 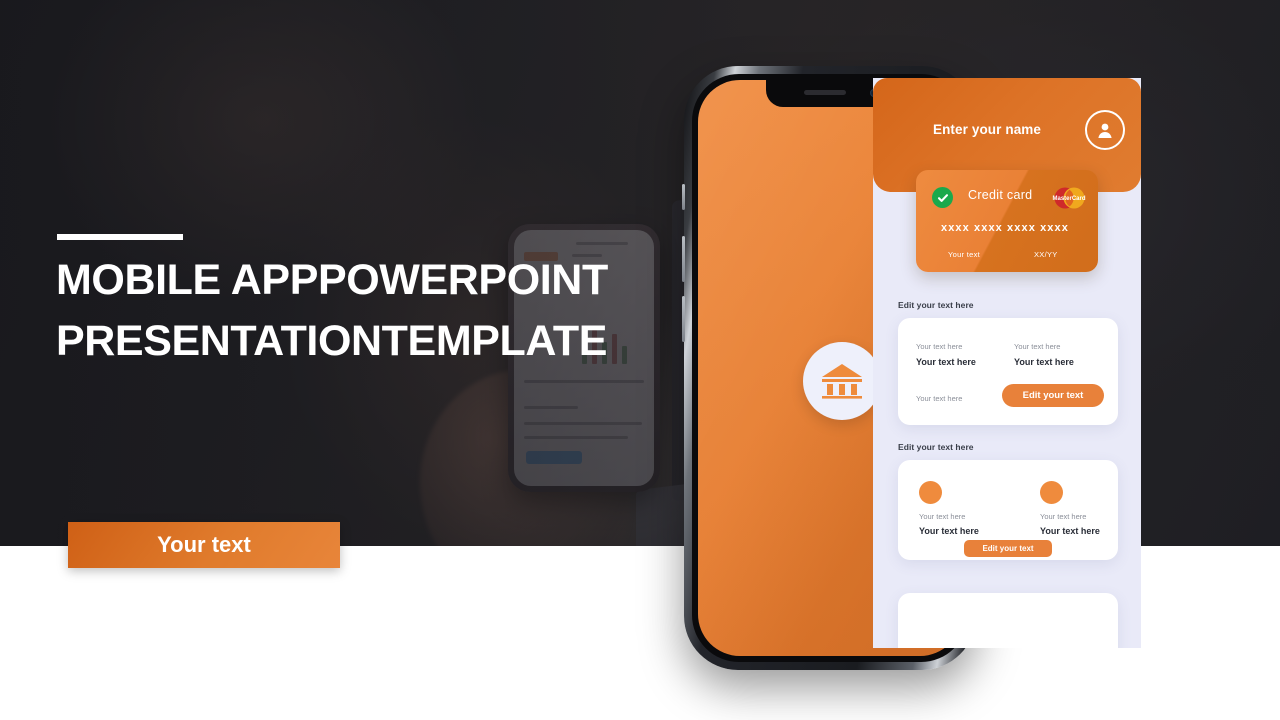 What do you see at coordinates (1070, 531) in the screenshot?
I see `s2-cell-2-value: Your text here` at bounding box center [1070, 531].